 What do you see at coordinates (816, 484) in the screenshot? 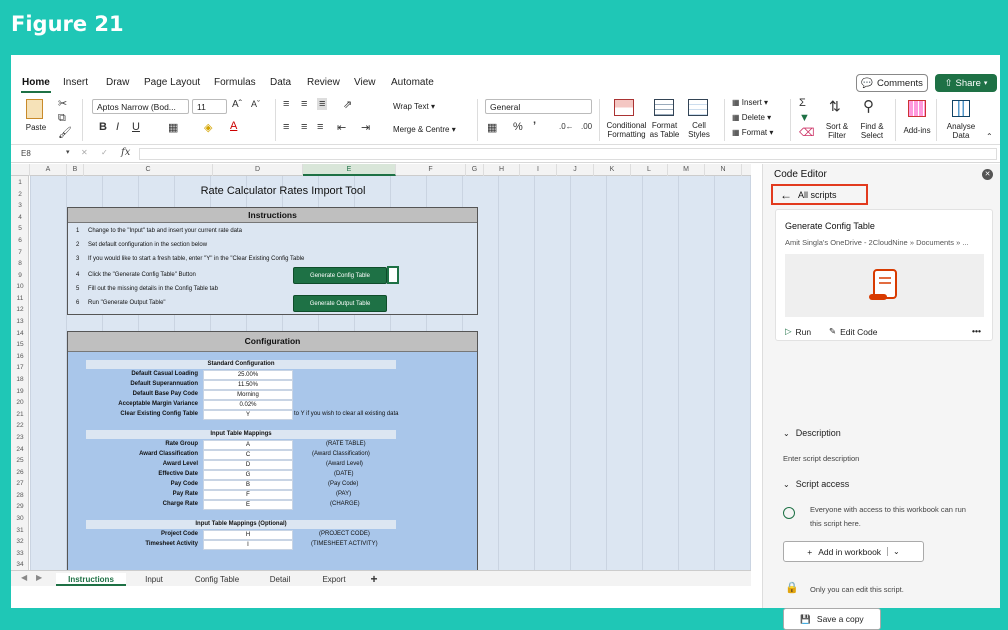
I see `script-access-toggle: ⌄ Script access` at bounding box center [816, 484].